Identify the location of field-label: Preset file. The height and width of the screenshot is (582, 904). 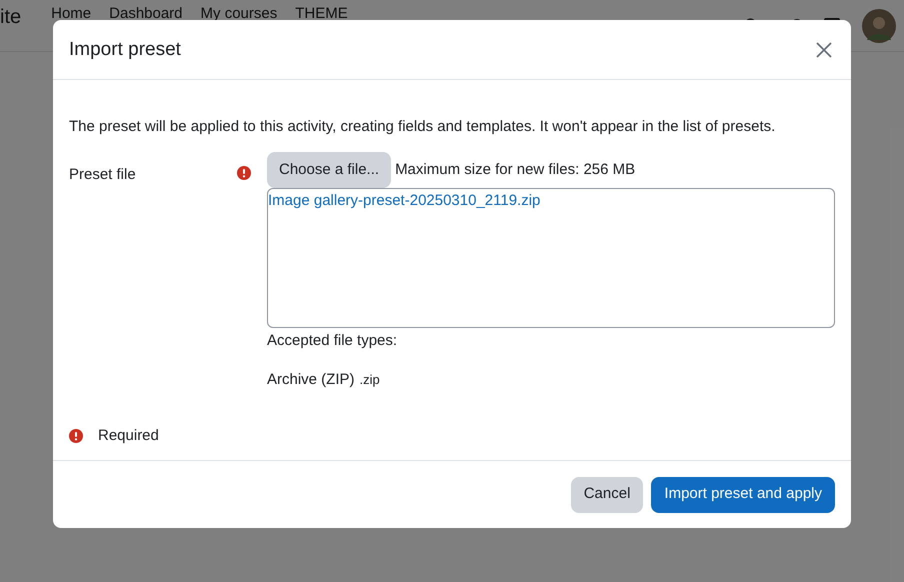
(102, 175).